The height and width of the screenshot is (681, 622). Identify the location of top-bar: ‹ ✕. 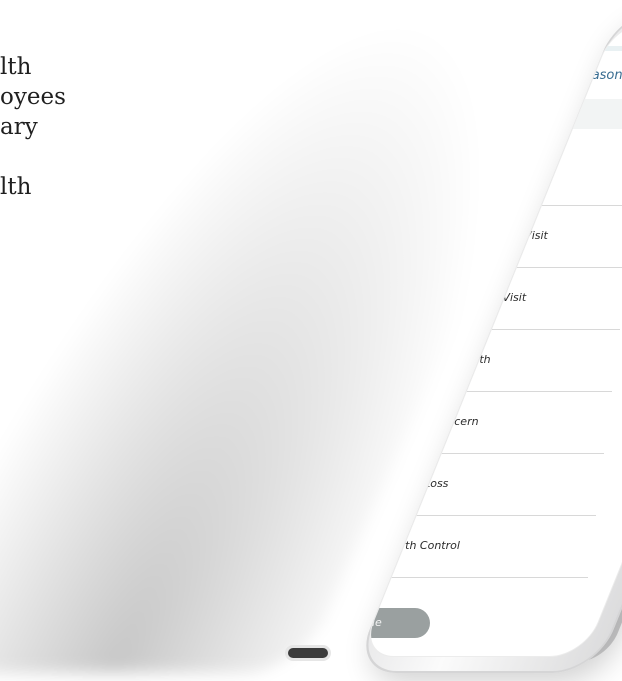
(511, 49).